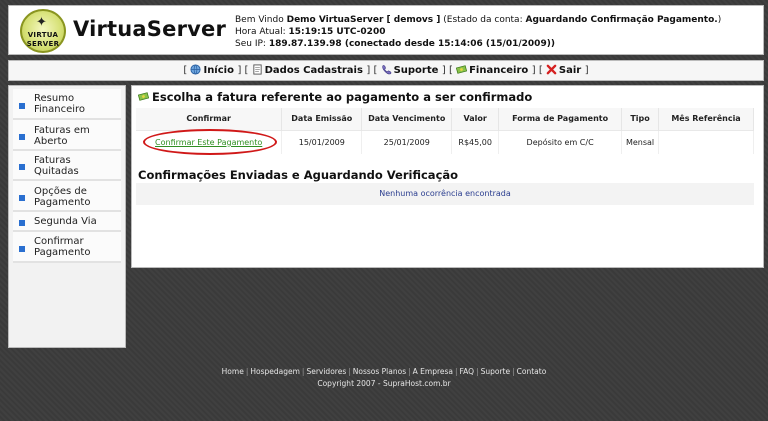 This screenshot has width=768, height=421. I want to click on highlight-oval, so click(210, 142).